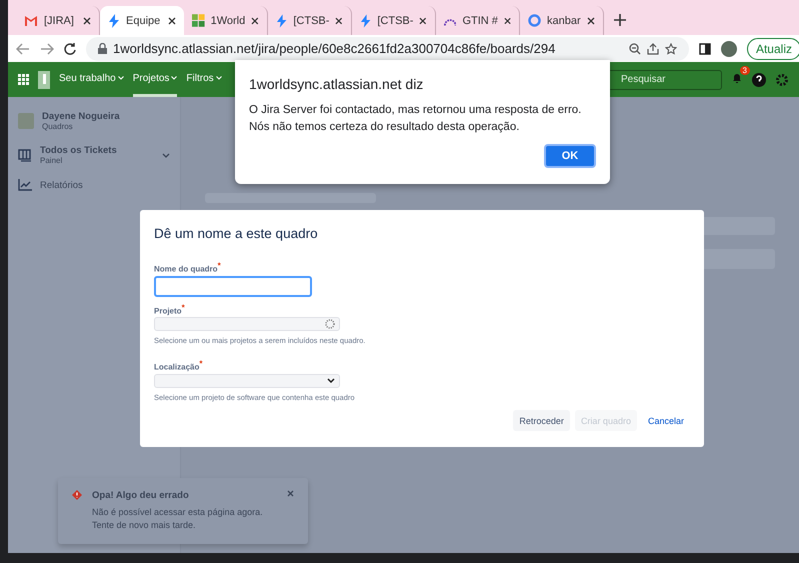 The image size is (799, 563). I want to click on toast-title: Opa! Algo deu errado, so click(141, 495).